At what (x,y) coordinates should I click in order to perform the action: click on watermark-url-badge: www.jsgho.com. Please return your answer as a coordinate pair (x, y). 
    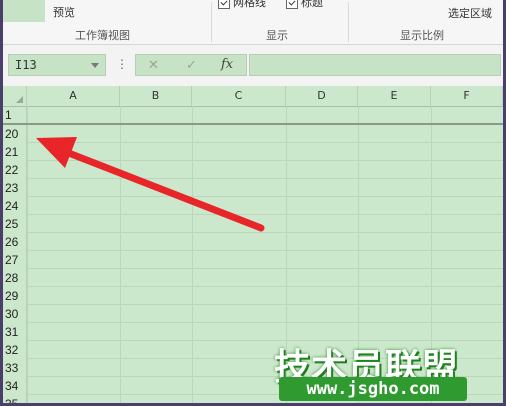
    Looking at the image, I should click on (373, 389).